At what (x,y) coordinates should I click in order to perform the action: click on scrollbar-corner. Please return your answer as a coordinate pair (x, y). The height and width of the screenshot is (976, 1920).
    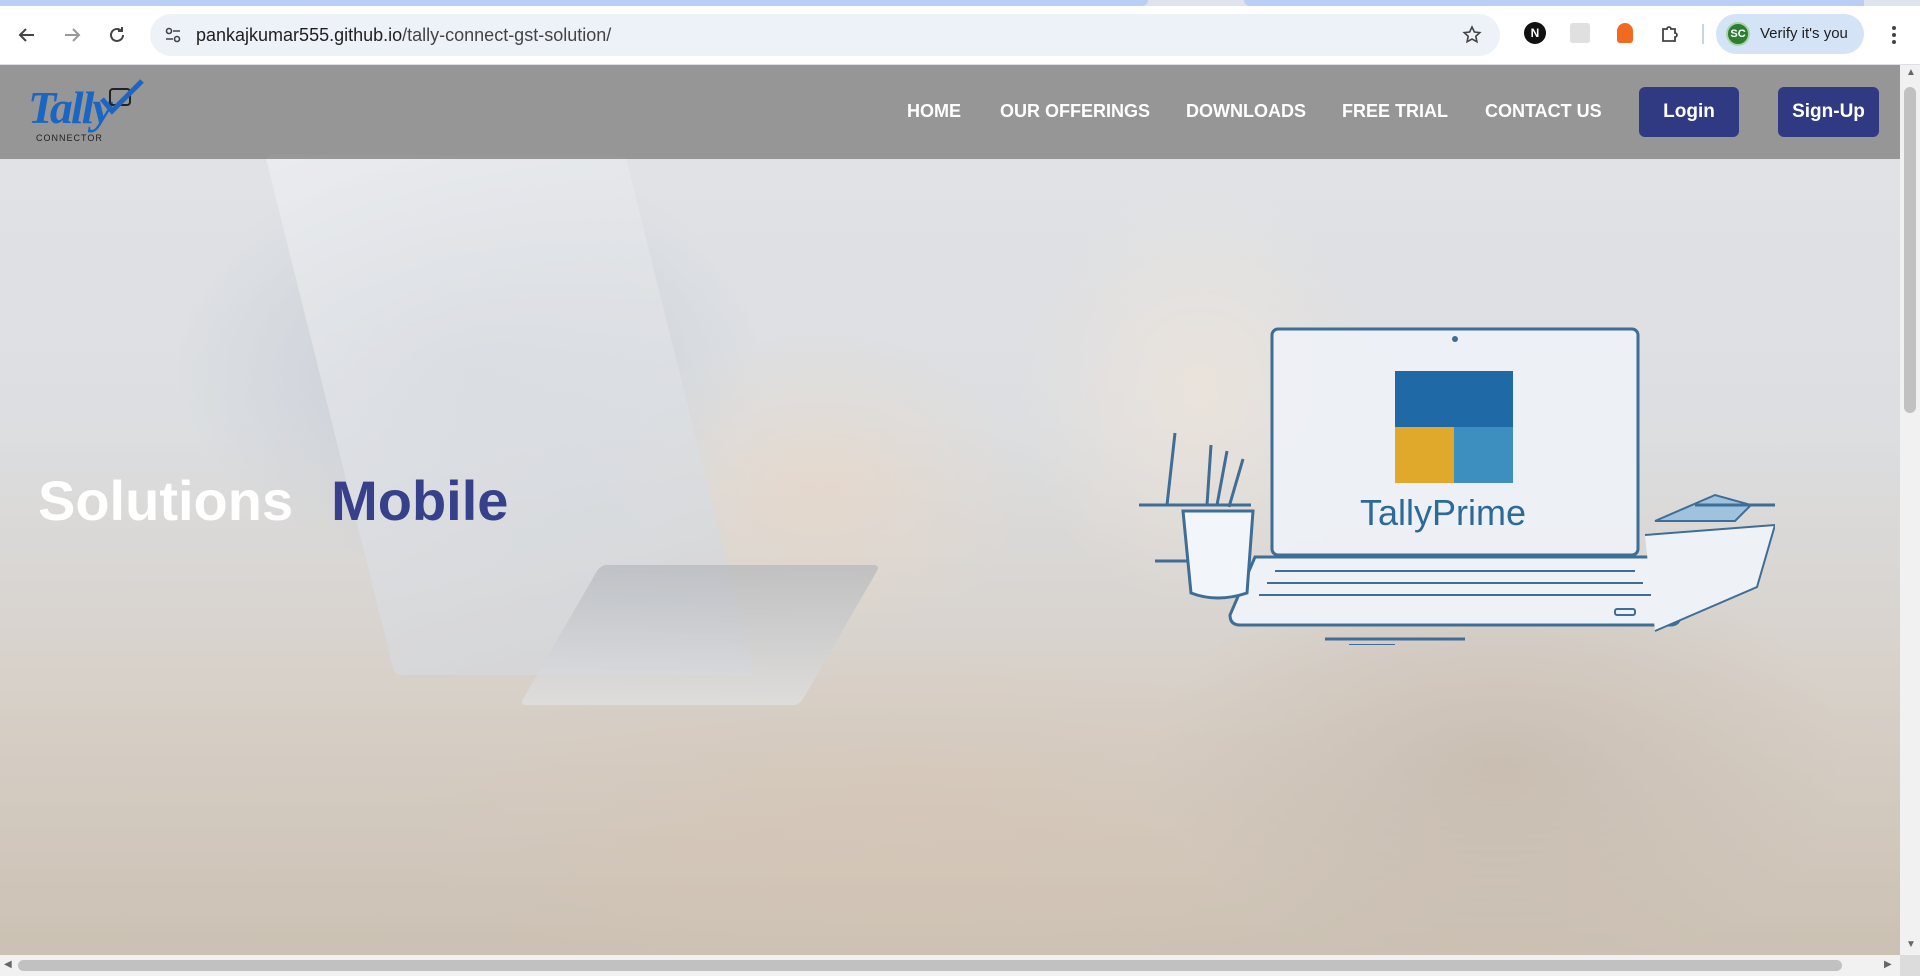
    Looking at the image, I should click on (1910, 965).